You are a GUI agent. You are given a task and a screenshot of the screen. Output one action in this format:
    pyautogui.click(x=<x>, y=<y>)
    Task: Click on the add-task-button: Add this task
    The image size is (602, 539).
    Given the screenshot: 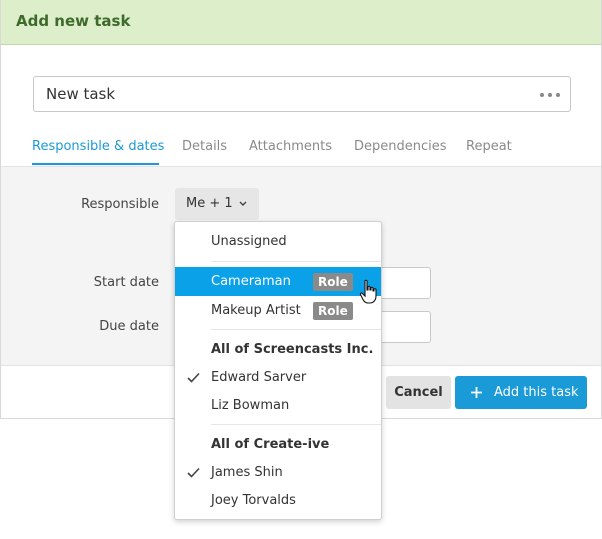 What is the action you would take?
    pyautogui.click(x=521, y=392)
    